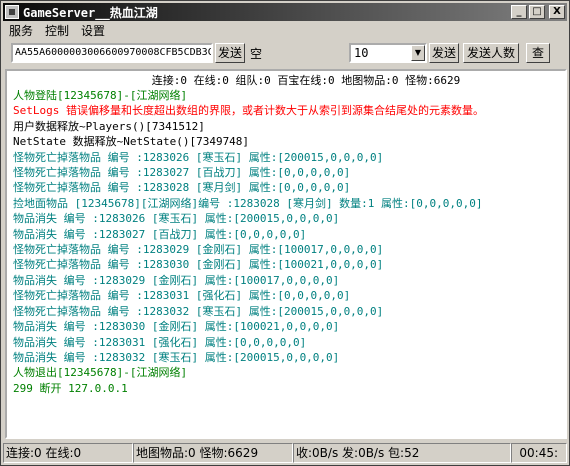  I want to click on log-line: 299 断开 127.0.0.1, so click(70, 388).